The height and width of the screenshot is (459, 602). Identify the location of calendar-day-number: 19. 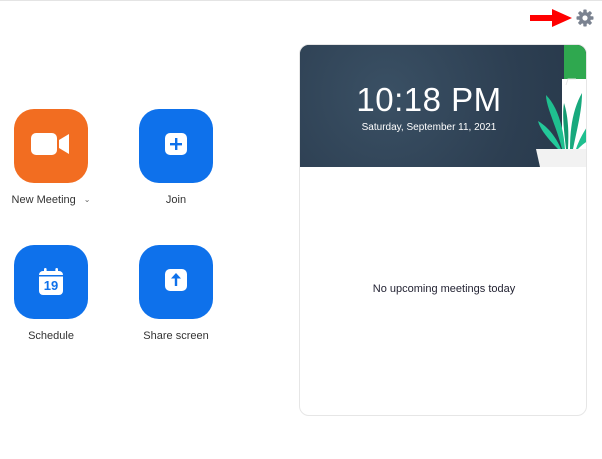
(51, 285).